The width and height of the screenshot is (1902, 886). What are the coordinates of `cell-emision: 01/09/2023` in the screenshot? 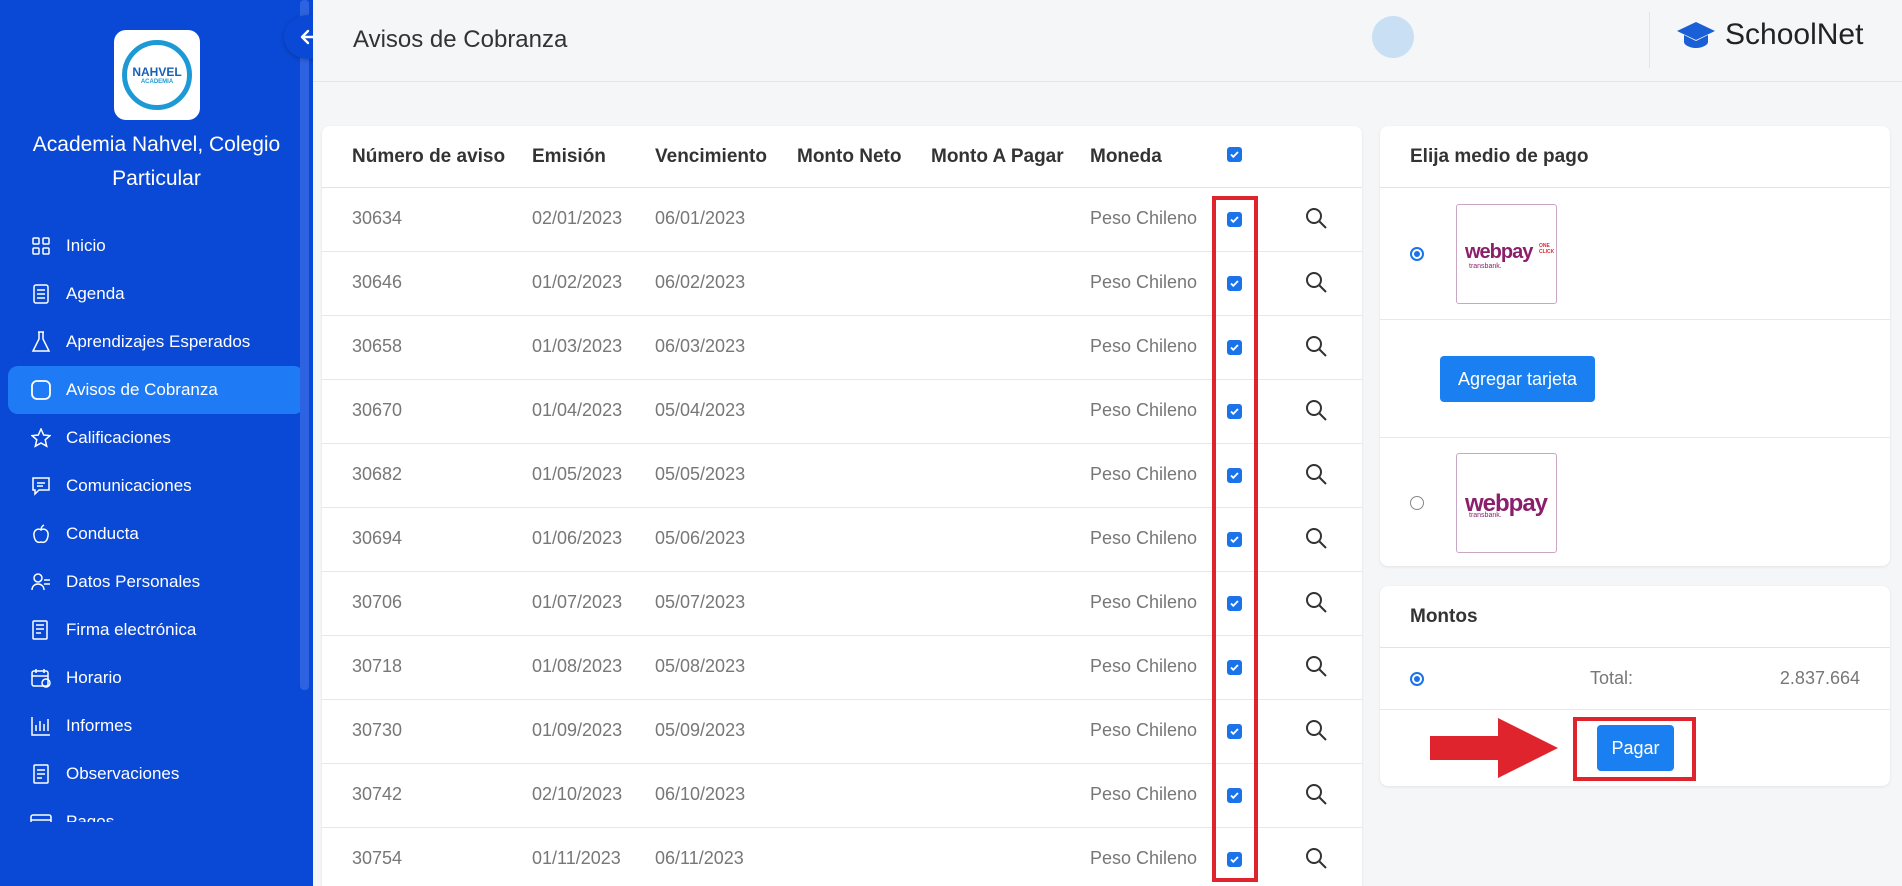 It's located at (577, 730).